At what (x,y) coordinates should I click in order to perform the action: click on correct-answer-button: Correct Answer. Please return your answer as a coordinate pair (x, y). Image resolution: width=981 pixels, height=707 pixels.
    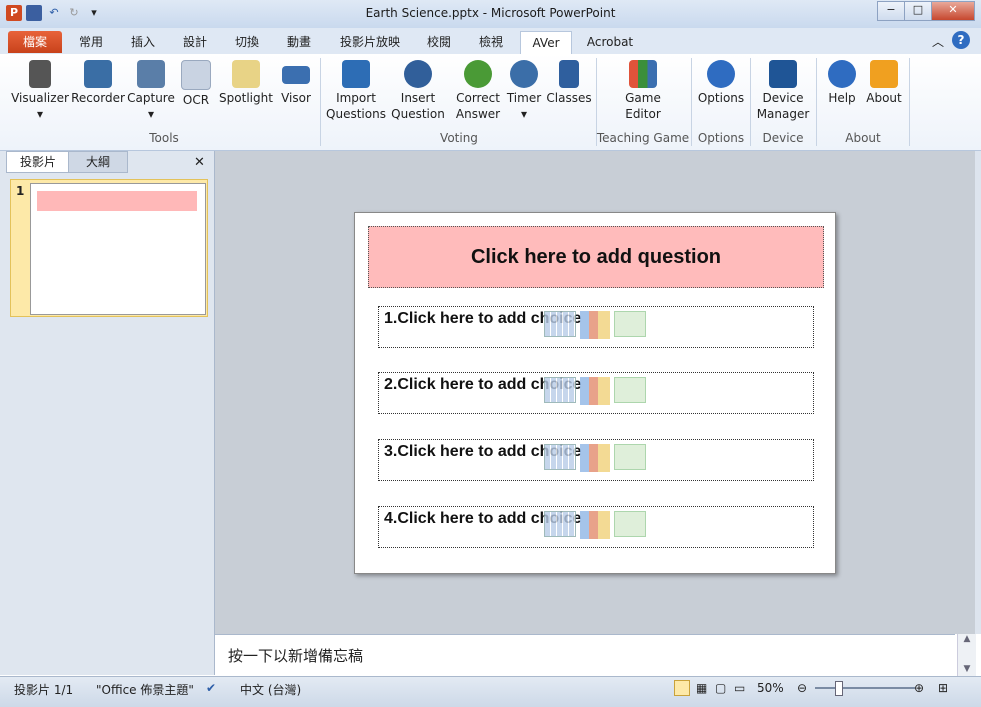
    Looking at the image, I should click on (478, 91).